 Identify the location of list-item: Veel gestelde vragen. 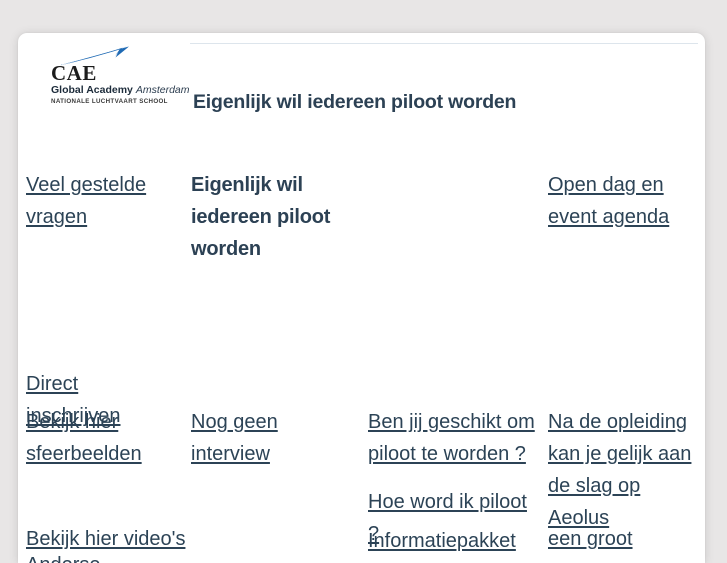
(108, 201).